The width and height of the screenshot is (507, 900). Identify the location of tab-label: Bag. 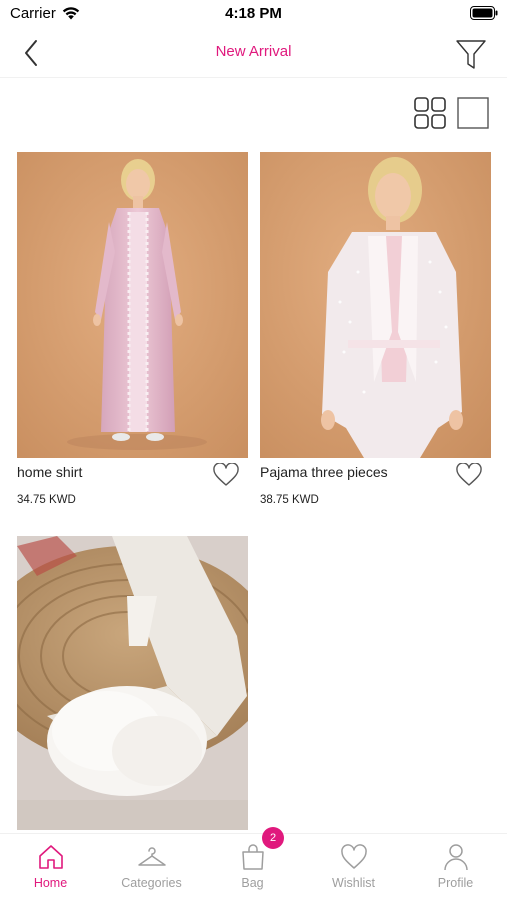
(252, 883).